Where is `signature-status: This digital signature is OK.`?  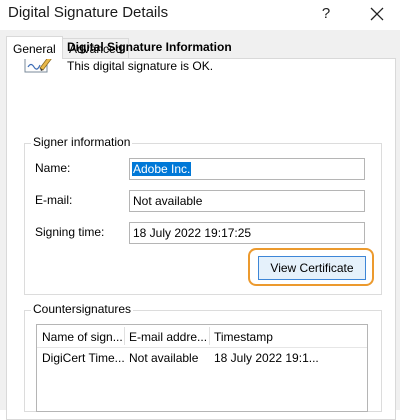 signature-status: This digital signature is OK. is located at coordinates (140, 66).